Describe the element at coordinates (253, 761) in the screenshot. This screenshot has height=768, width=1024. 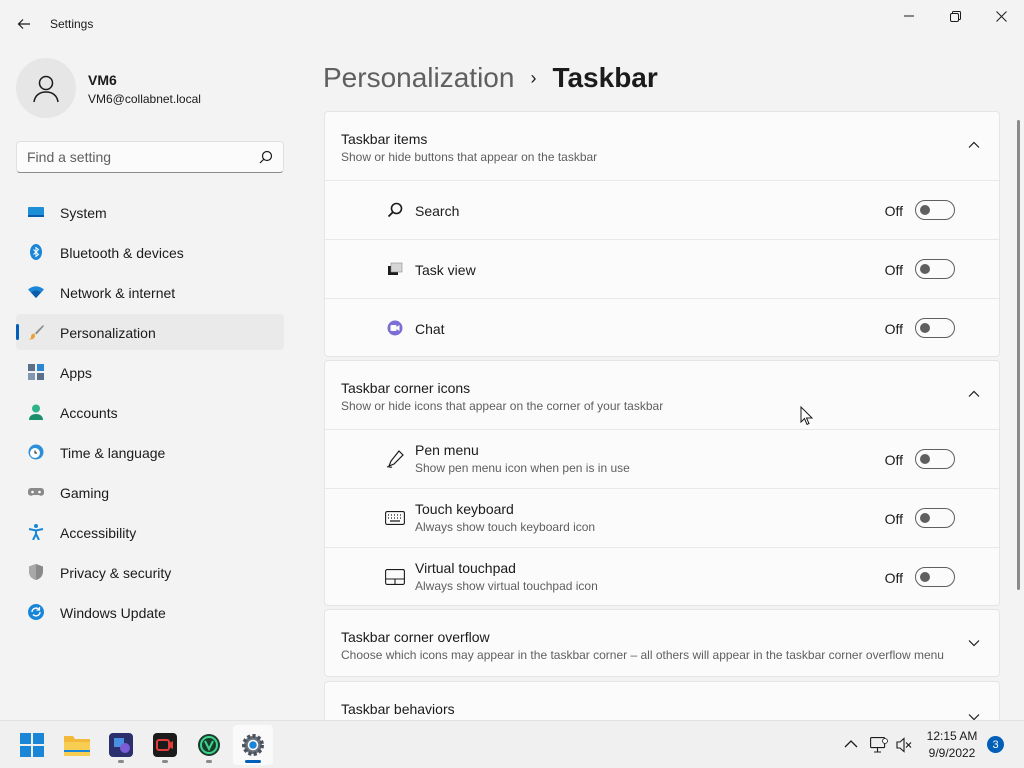
I see `active-indicator` at that location.